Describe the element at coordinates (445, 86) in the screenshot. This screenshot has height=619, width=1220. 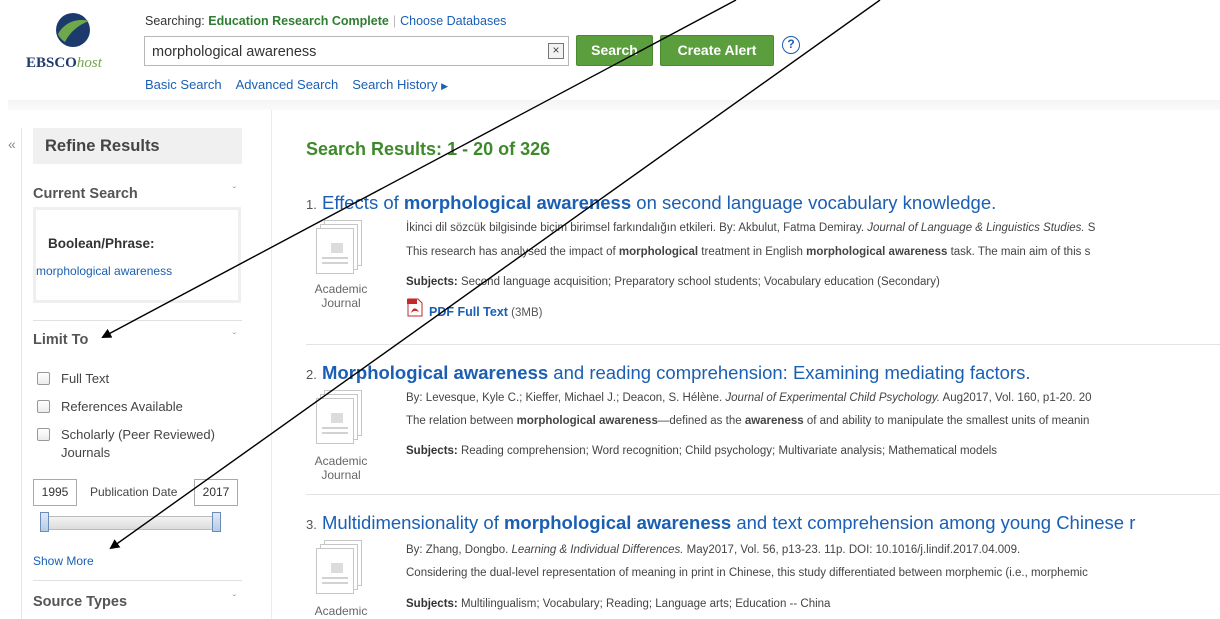
I see `caret-right-icon: ▶` at that location.